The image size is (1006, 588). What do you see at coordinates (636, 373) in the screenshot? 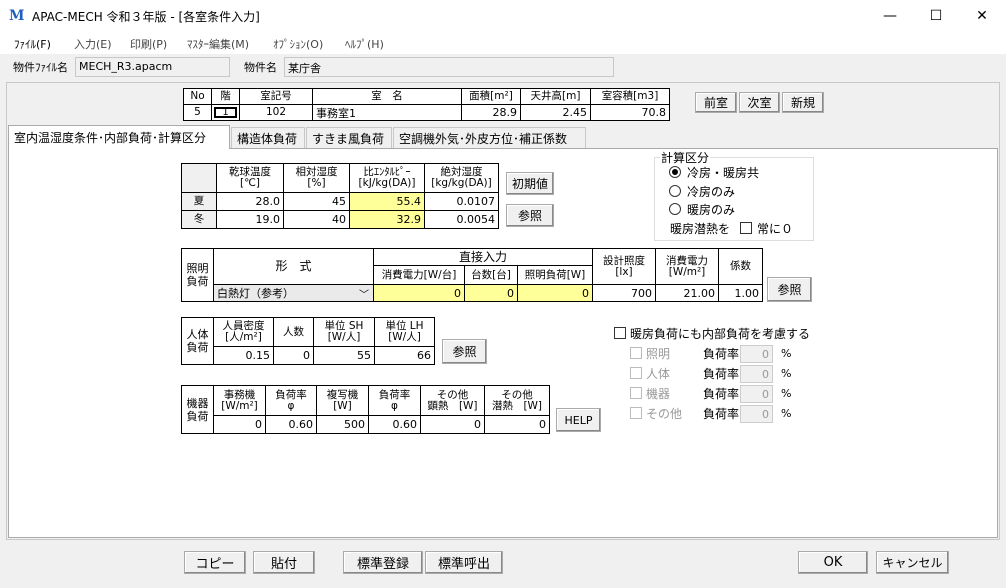
I see `heating-people-checkbox` at bounding box center [636, 373].